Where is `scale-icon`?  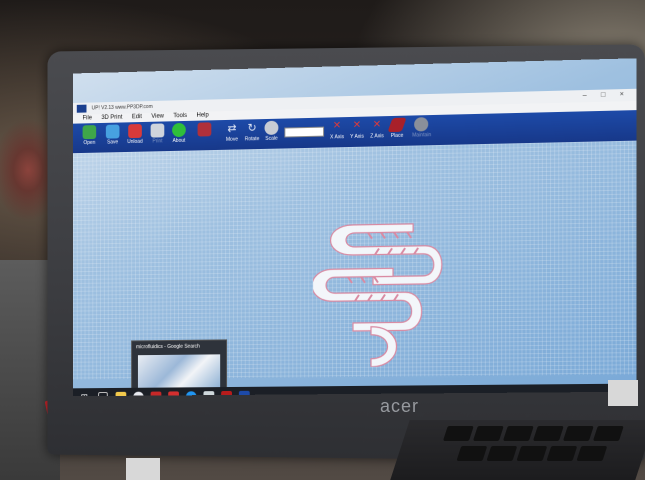
scale-icon is located at coordinates (271, 127).